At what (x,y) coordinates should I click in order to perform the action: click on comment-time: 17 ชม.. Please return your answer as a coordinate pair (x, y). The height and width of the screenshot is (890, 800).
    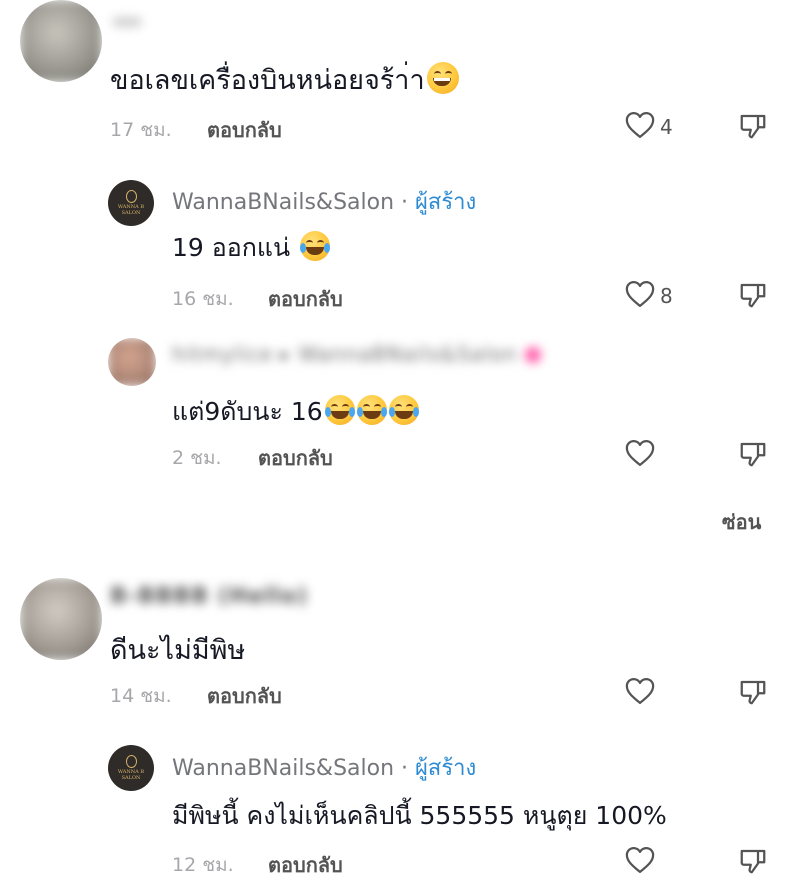
    Looking at the image, I should click on (141, 130).